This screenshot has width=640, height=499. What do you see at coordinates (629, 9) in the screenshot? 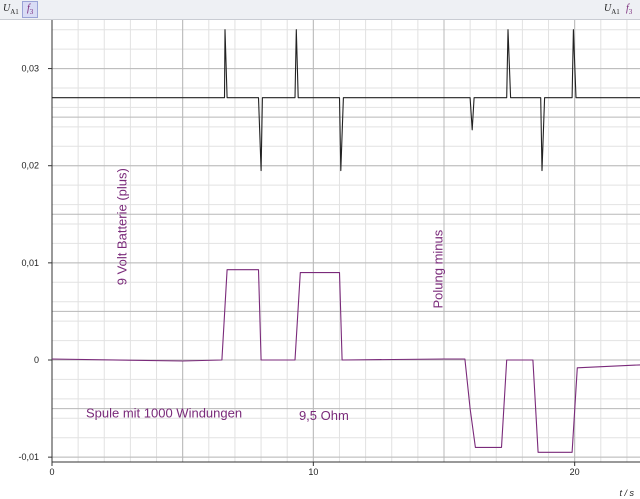
I see `function-f3-label-right: f3` at bounding box center [629, 9].